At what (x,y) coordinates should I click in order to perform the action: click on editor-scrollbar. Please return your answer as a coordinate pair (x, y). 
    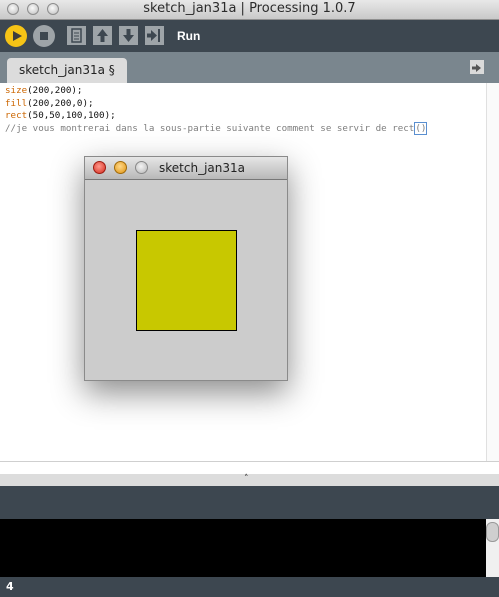
    Looking at the image, I should click on (492, 272).